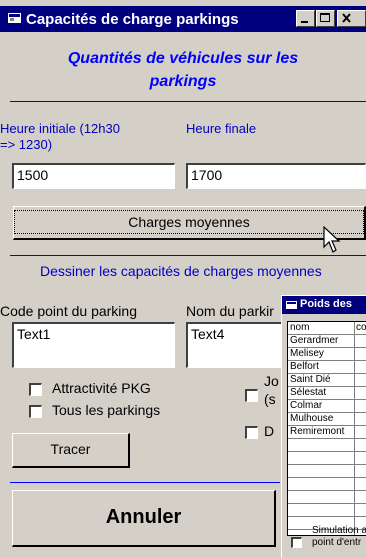 Image resolution: width=366 pixels, height=558 pixels. I want to click on row-name: Gerardmer, so click(314, 340).